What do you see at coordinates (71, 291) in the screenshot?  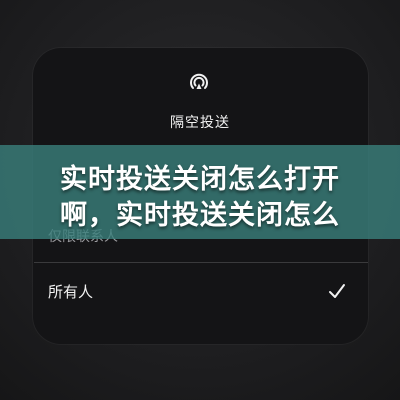 I see `option-everyone-label: 所有人` at bounding box center [71, 291].